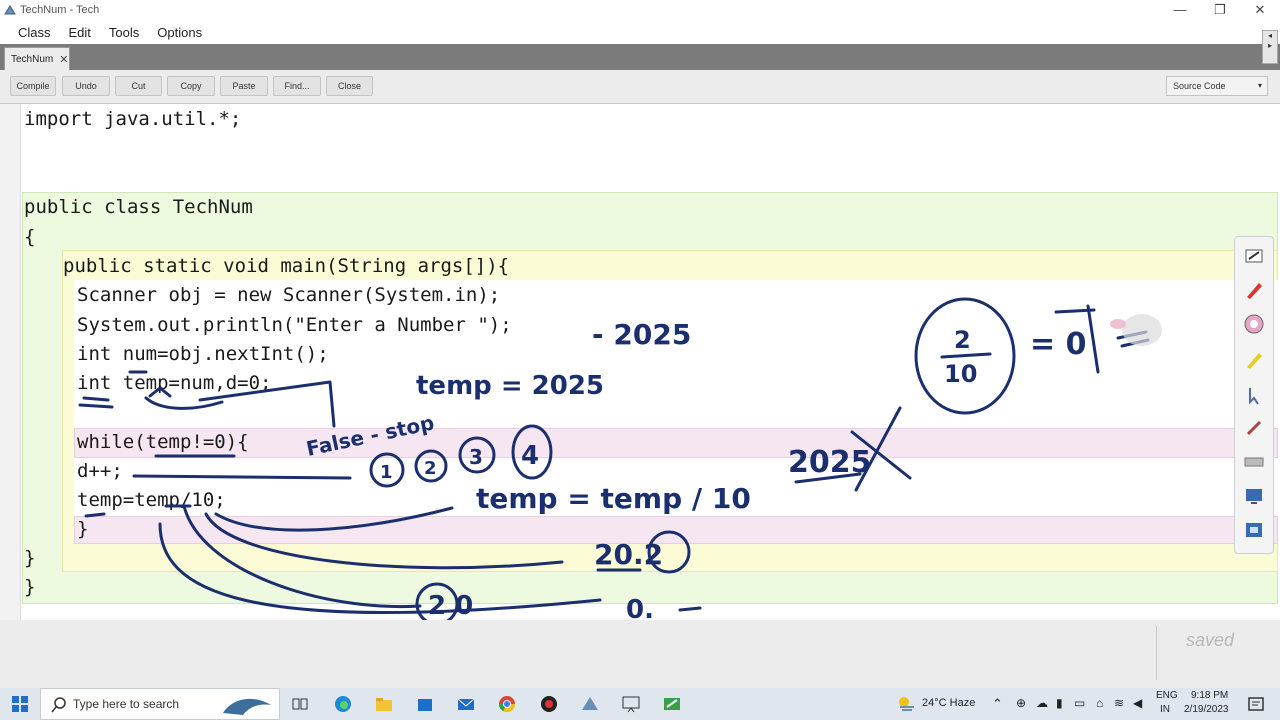 The width and height of the screenshot is (1280, 720). I want to click on view-mode-select: Source Code ▾, so click(1217, 86).